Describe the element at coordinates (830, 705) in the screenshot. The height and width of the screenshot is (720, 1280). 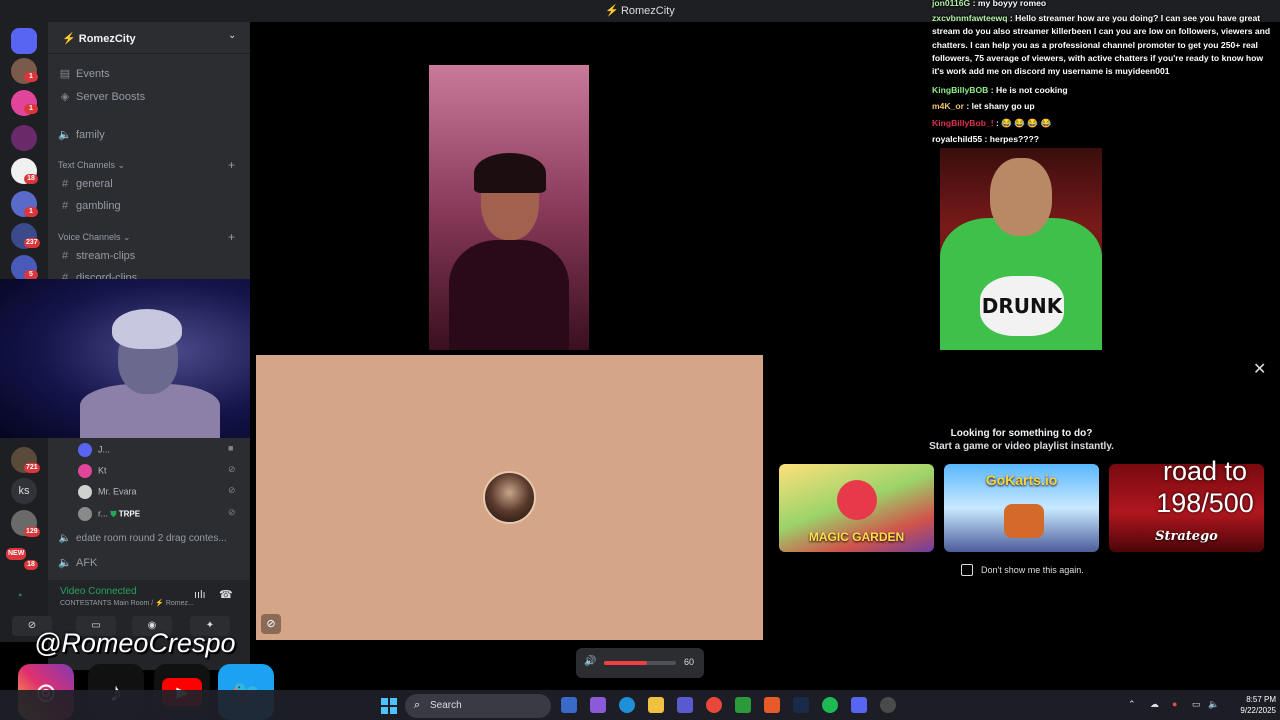
I see `spotify-icon` at that location.